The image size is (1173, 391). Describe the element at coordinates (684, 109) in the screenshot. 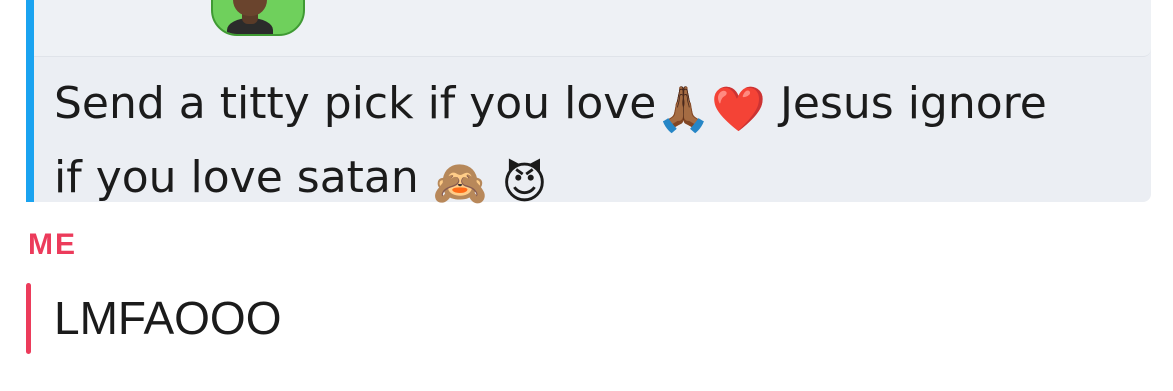

I see `praying-hands-emoji: 🙏🏾` at that location.